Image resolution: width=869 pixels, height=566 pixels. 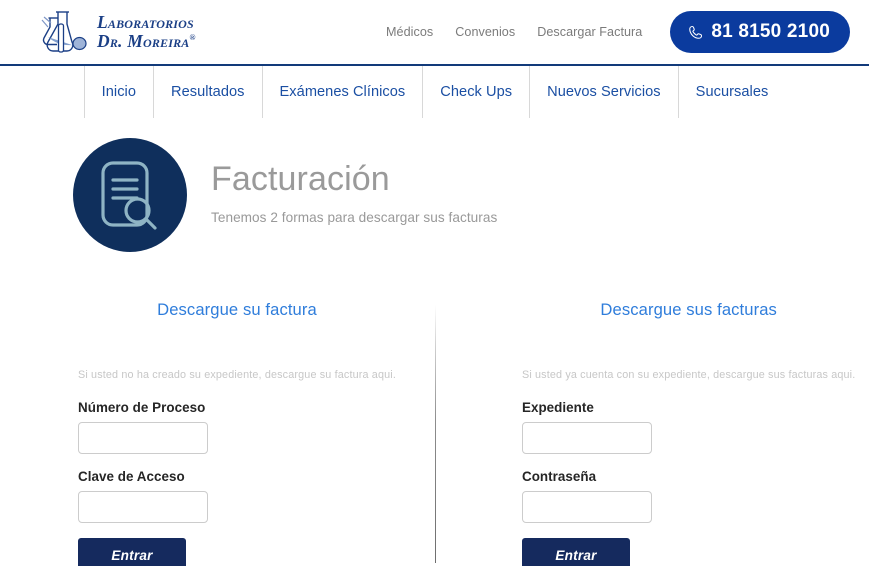 I want to click on top-nav-item-medicos: Médicos, so click(x=409, y=32).